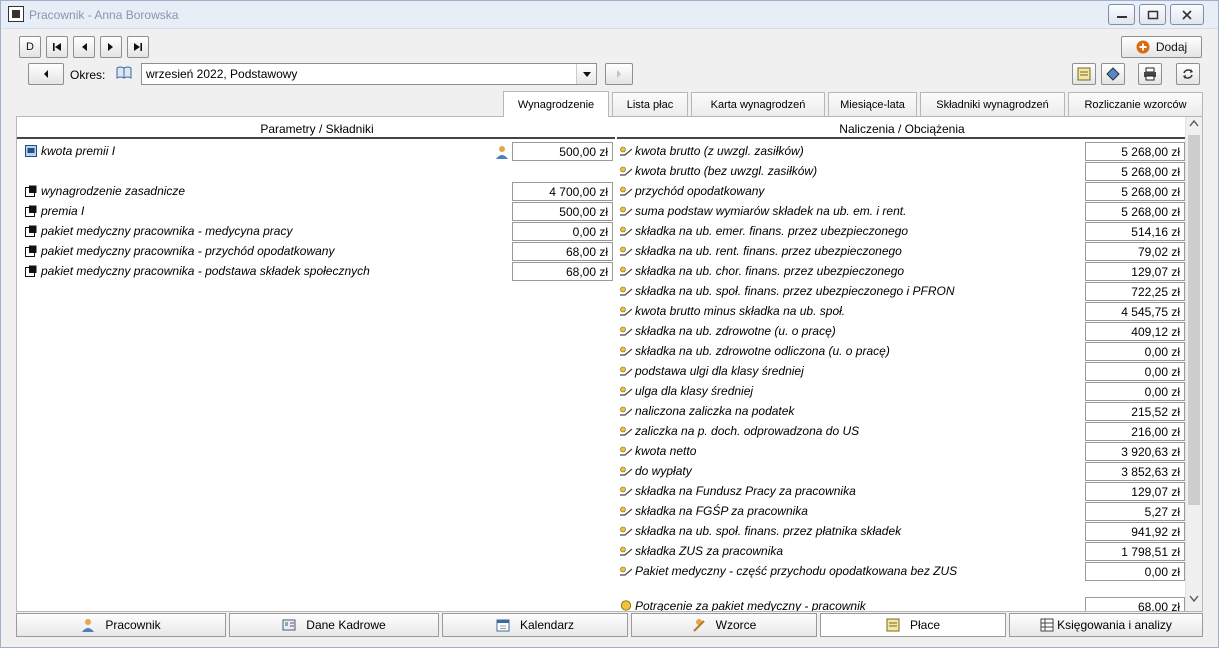 This screenshot has height=648, width=1219. What do you see at coordinates (1135, 431) in the screenshot?
I see `calc-value: 216,00 zł` at bounding box center [1135, 431].